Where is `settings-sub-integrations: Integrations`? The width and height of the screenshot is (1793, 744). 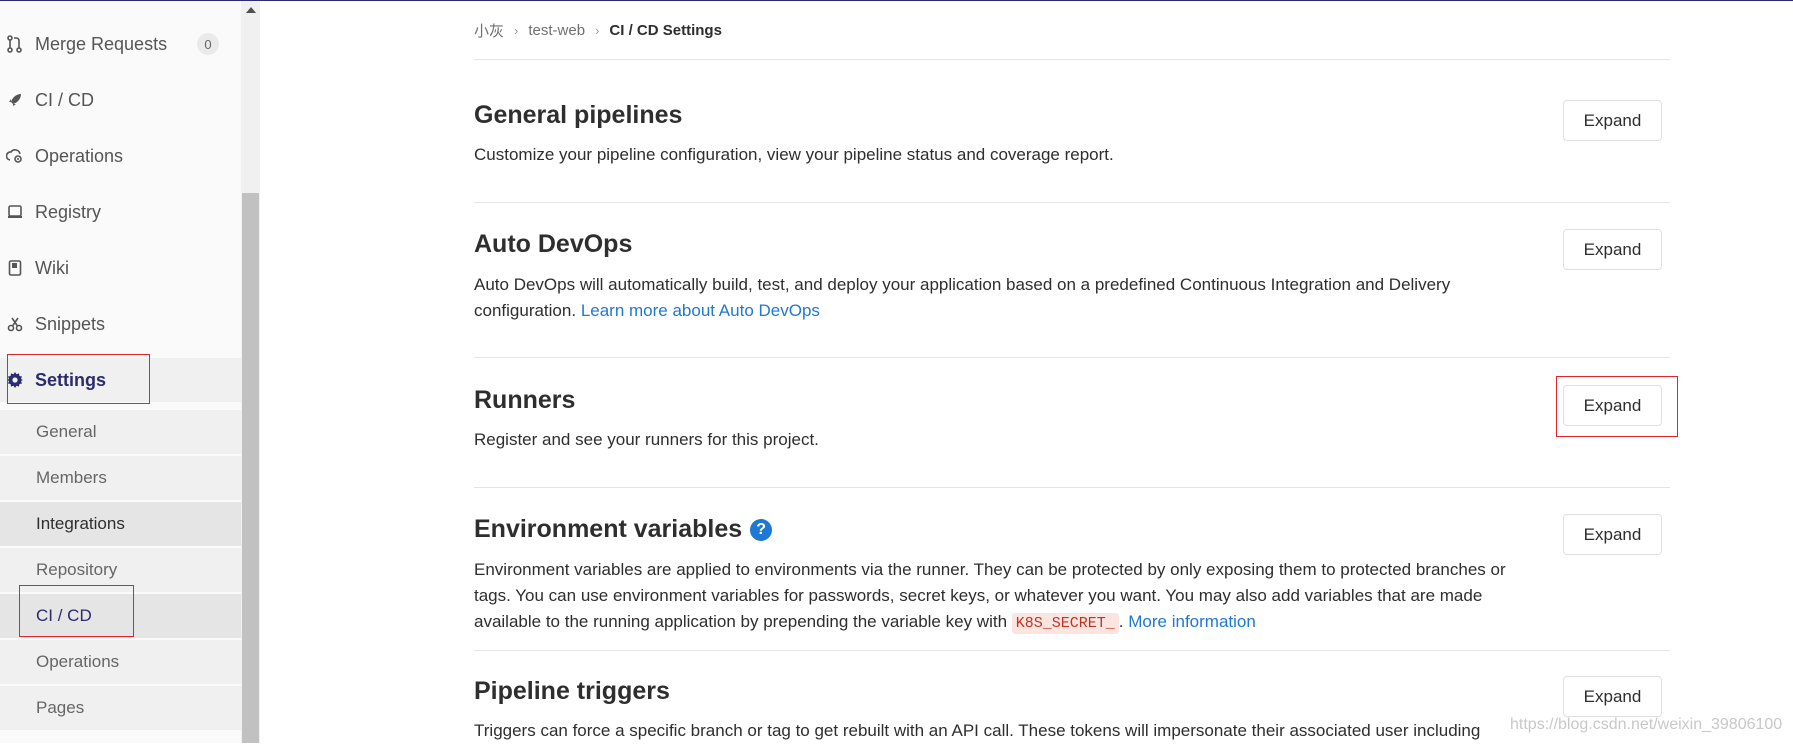
settings-sub-integrations: Integrations is located at coordinates (120, 524).